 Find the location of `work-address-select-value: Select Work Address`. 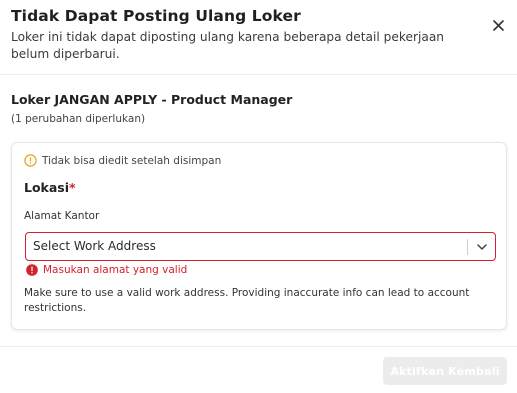

work-address-select-value: Select Work Address is located at coordinates (94, 246).